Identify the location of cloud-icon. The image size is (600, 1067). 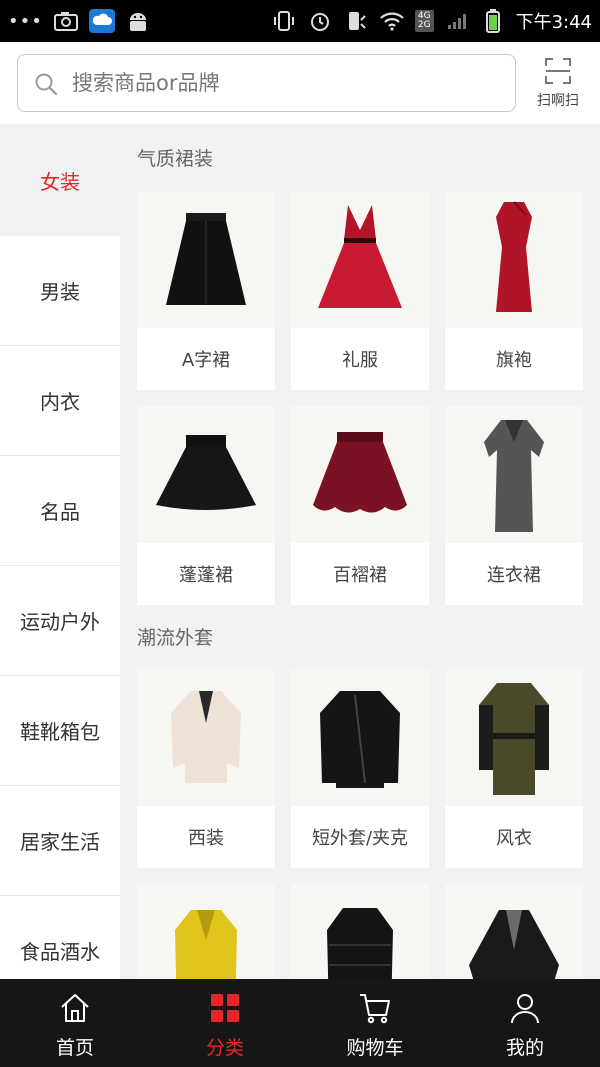
(101, 21).